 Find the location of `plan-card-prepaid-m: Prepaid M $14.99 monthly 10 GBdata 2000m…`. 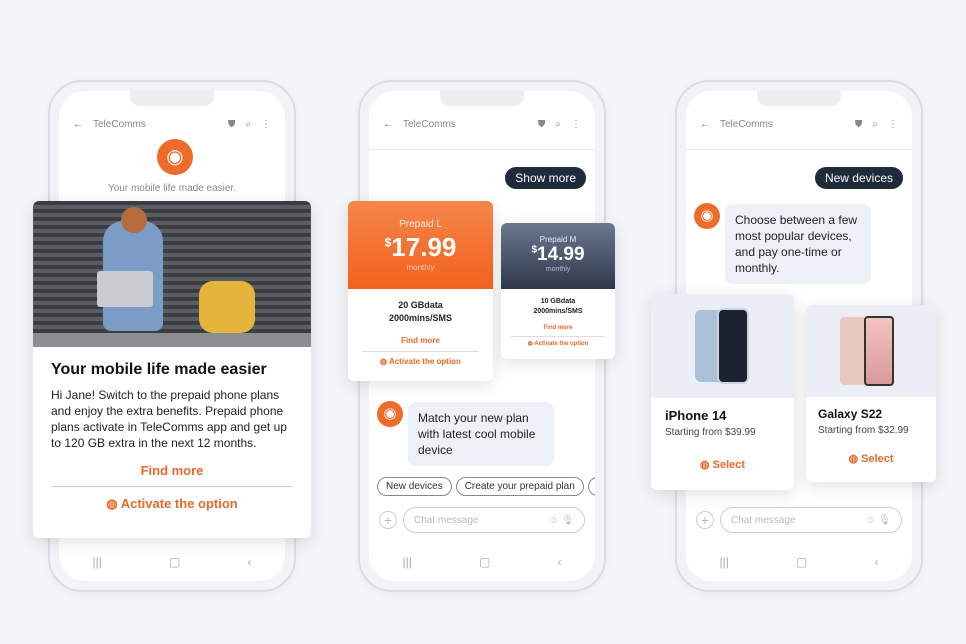

plan-card-prepaid-m: Prepaid M $14.99 monthly 10 GBdata 2000m… is located at coordinates (558, 291).